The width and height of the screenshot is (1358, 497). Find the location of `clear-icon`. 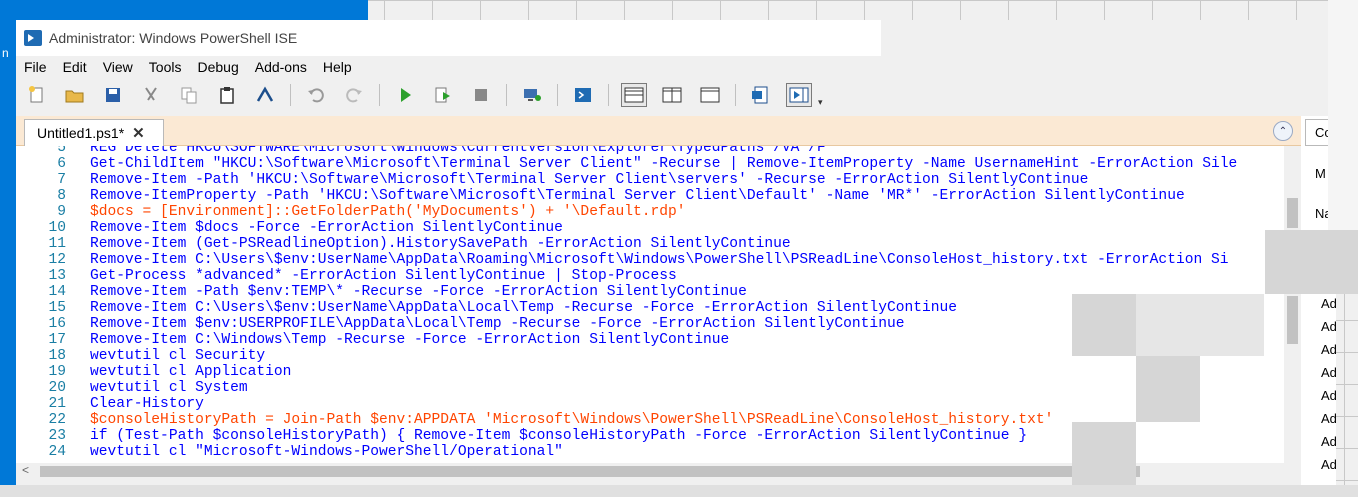

clear-icon is located at coordinates (265, 95).